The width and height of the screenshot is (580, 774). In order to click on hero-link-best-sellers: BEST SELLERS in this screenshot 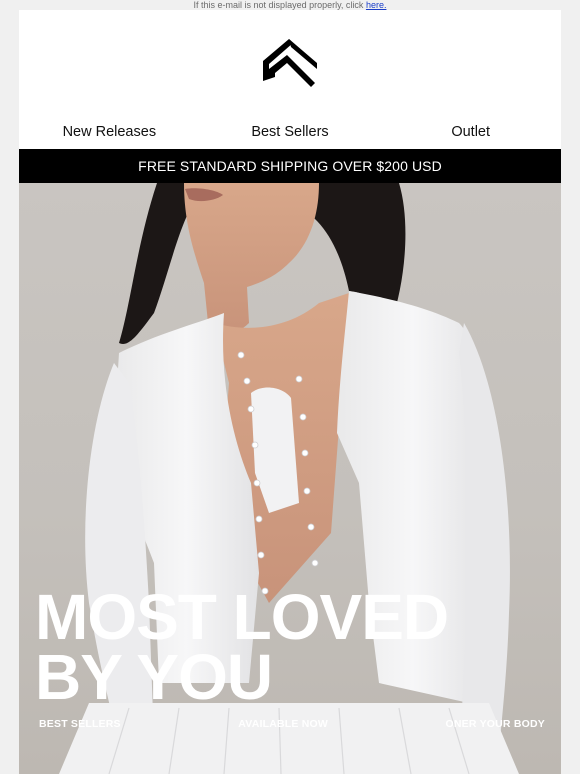, I will do `click(80, 724)`.